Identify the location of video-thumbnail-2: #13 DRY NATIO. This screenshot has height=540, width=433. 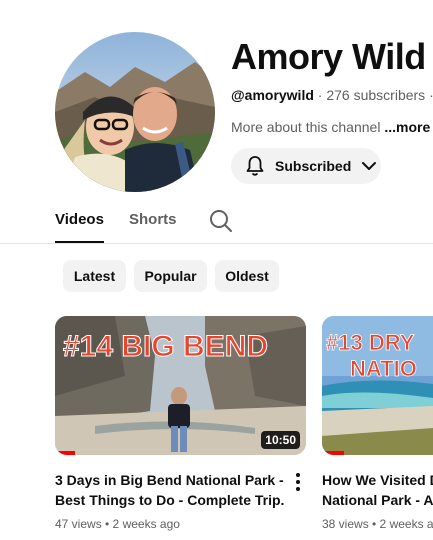
(377, 385).